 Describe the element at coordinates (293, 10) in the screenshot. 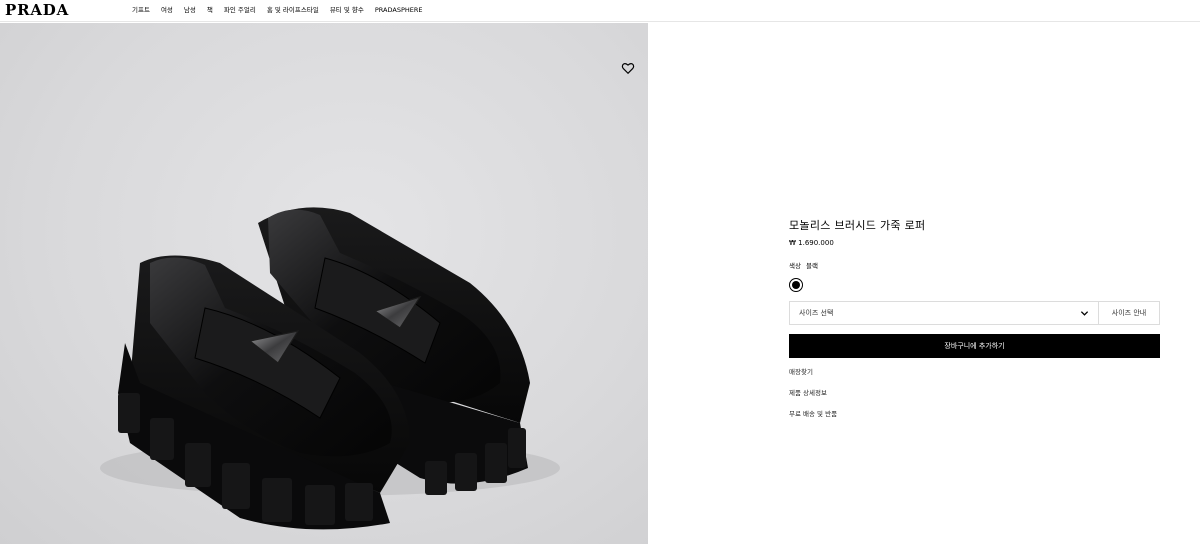

I see `nav-item-home-lifestyle: 홈 및 라이프스타일` at that location.